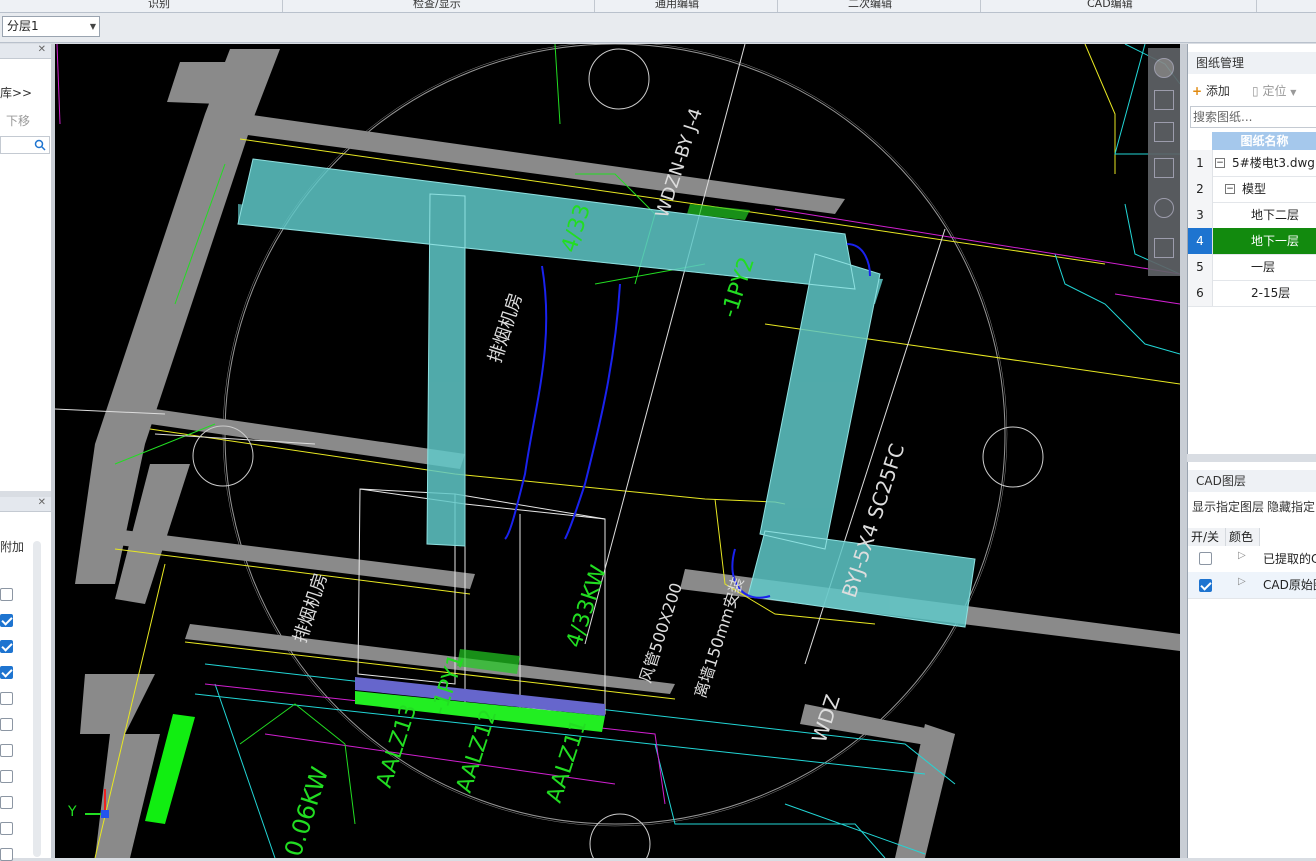  Describe the element at coordinates (1275, 241) in the screenshot. I see `tree-label: 地下一层` at that location.